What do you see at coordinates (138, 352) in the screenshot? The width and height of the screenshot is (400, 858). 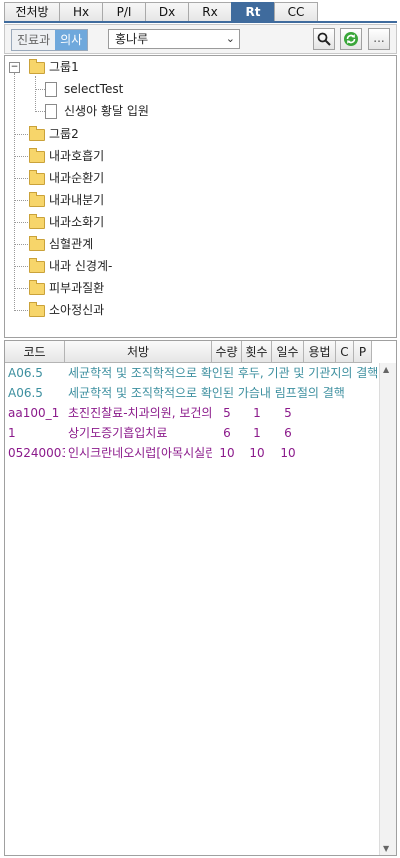 I see `col-header-prescription: 처방` at bounding box center [138, 352].